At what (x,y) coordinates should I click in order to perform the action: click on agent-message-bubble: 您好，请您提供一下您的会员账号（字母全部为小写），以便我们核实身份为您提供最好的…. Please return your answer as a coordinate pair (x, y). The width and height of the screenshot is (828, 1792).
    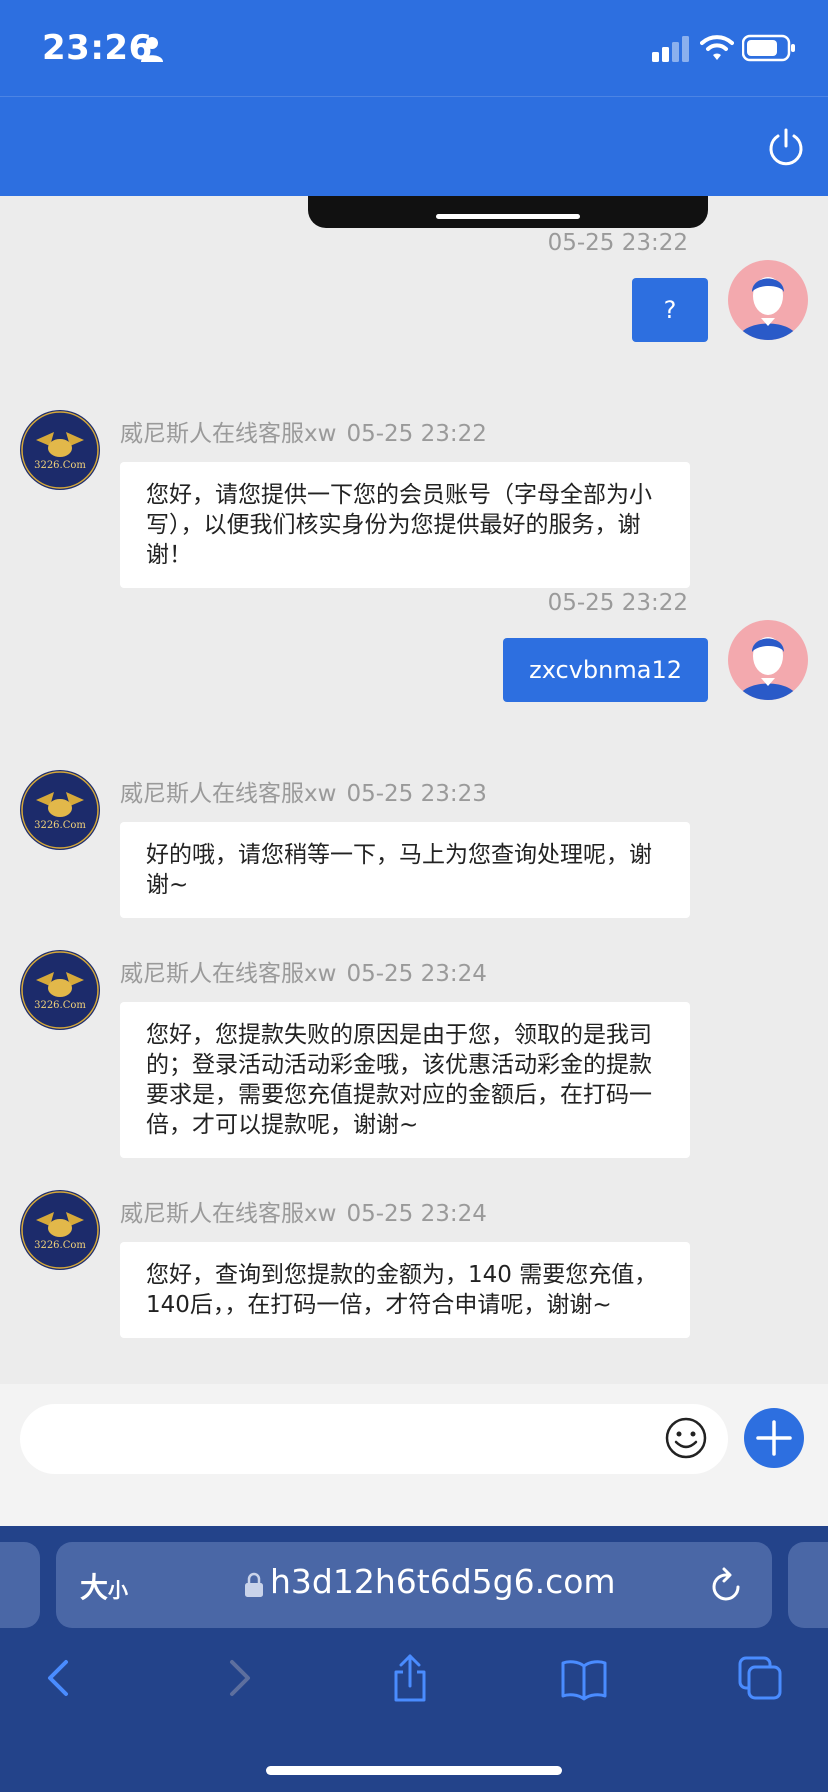
    Looking at the image, I should click on (405, 525).